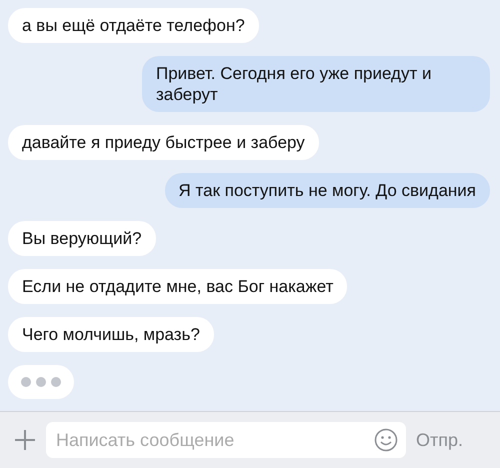 The width and height of the screenshot is (500, 468). What do you see at coordinates (25, 440) in the screenshot?
I see `plus-icon` at bounding box center [25, 440].